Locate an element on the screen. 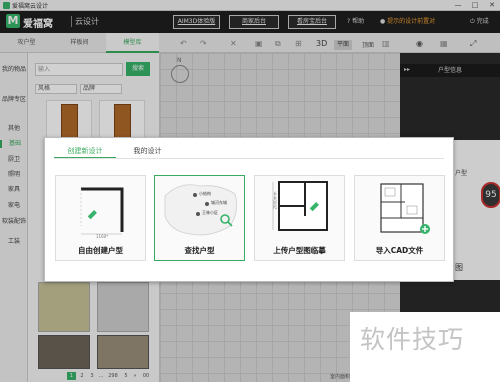 The image size is (500, 382). upload-floorplan-card: 2000mm 上传户型图临摹 is located at coordinates (299, 218).